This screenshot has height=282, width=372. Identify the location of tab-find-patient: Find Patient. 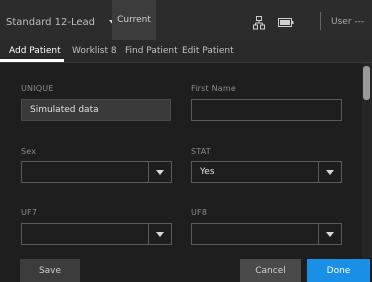
(151, 51).